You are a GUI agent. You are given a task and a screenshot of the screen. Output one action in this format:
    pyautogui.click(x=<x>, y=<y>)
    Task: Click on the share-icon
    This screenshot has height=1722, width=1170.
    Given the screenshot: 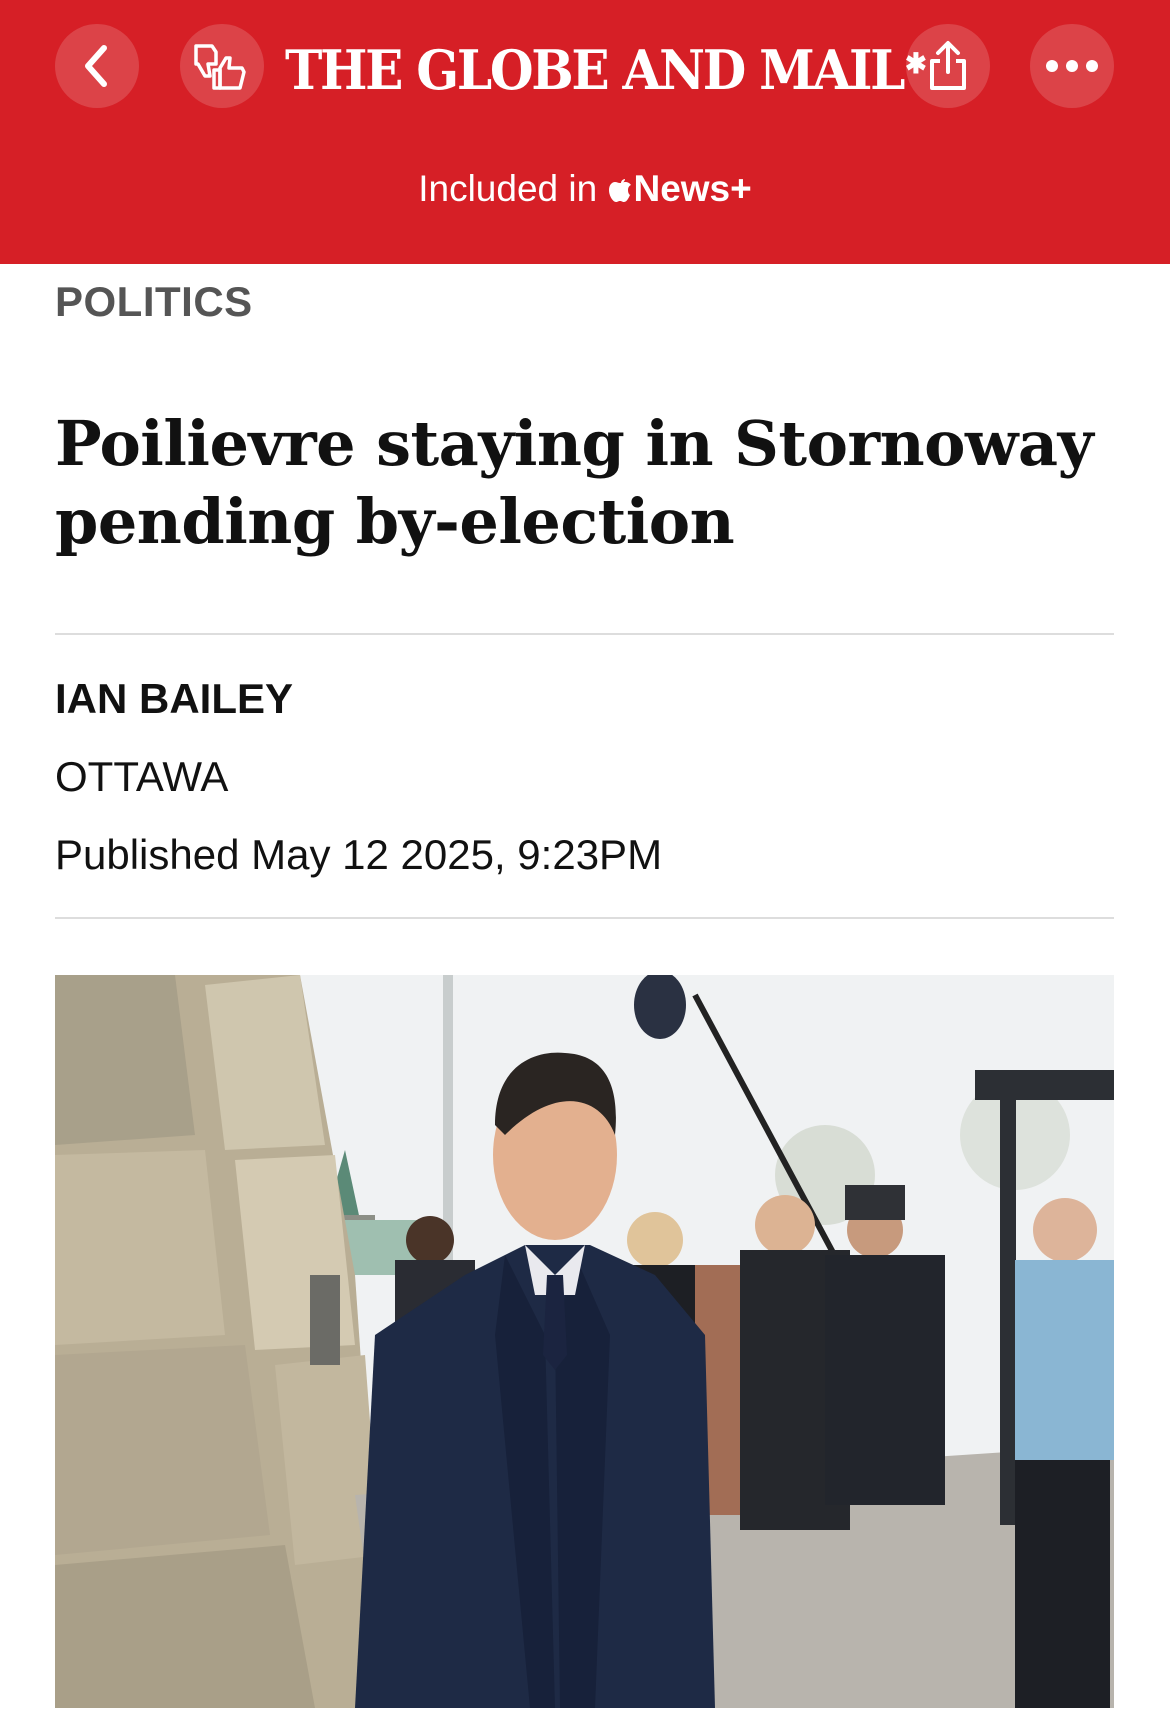 What is the action you would take?
    pyautogui.click(x=948, y=65)
    